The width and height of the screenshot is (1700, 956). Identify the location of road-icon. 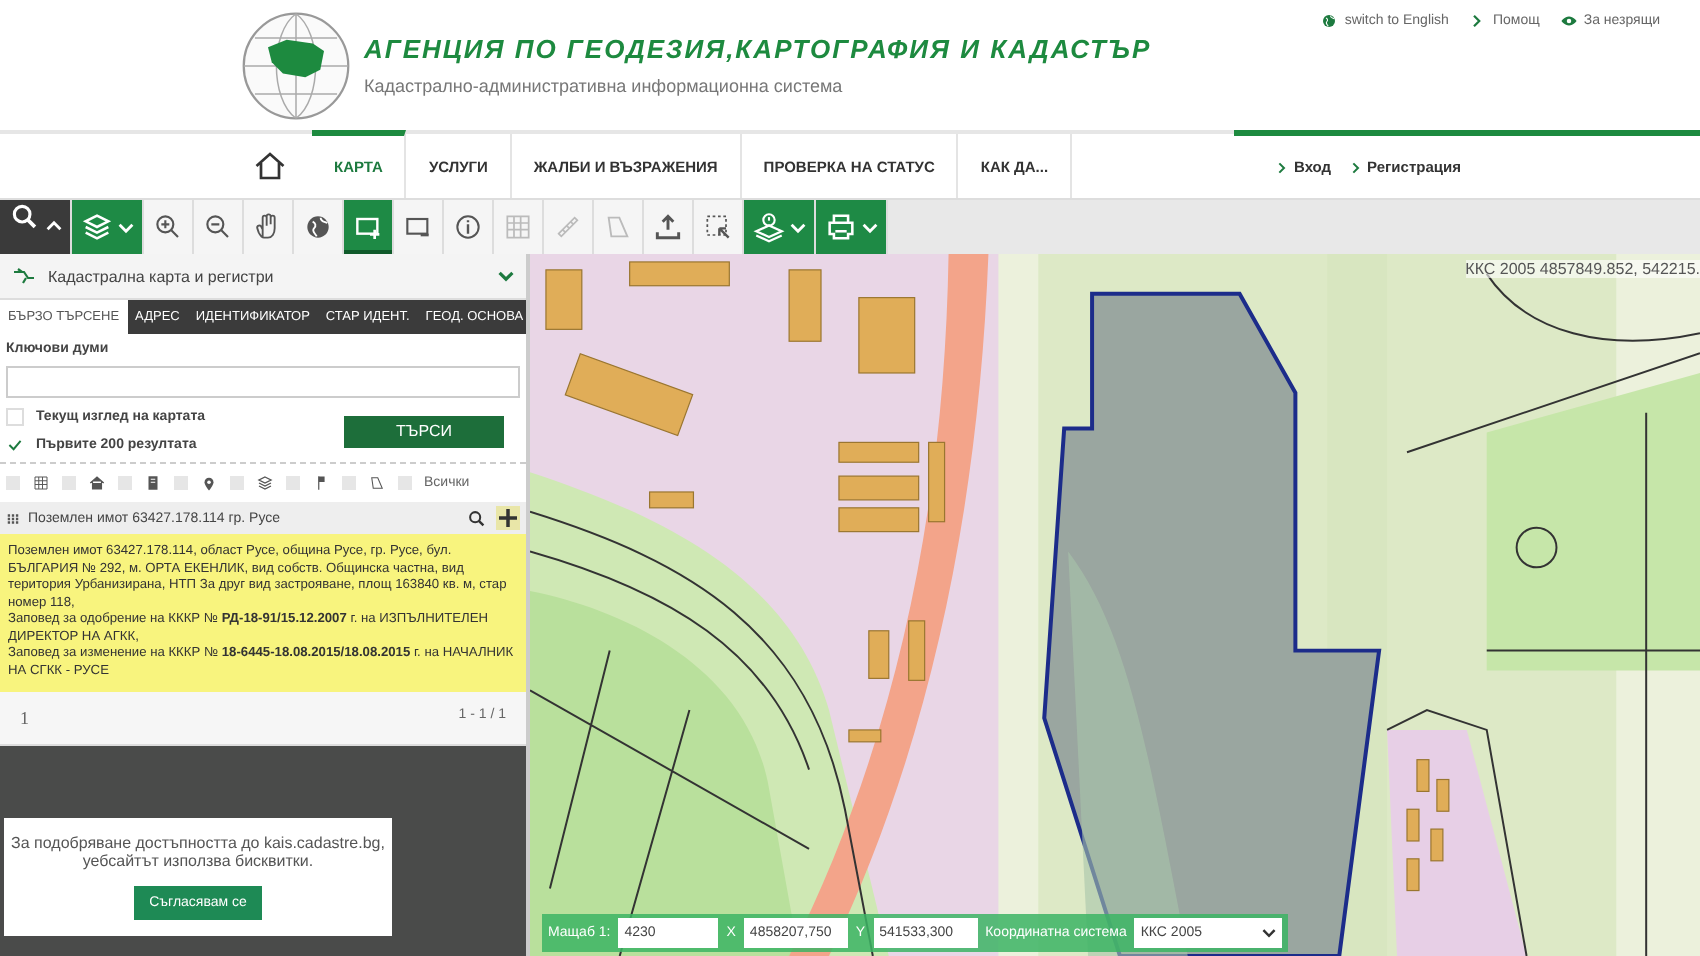
(24, 276).